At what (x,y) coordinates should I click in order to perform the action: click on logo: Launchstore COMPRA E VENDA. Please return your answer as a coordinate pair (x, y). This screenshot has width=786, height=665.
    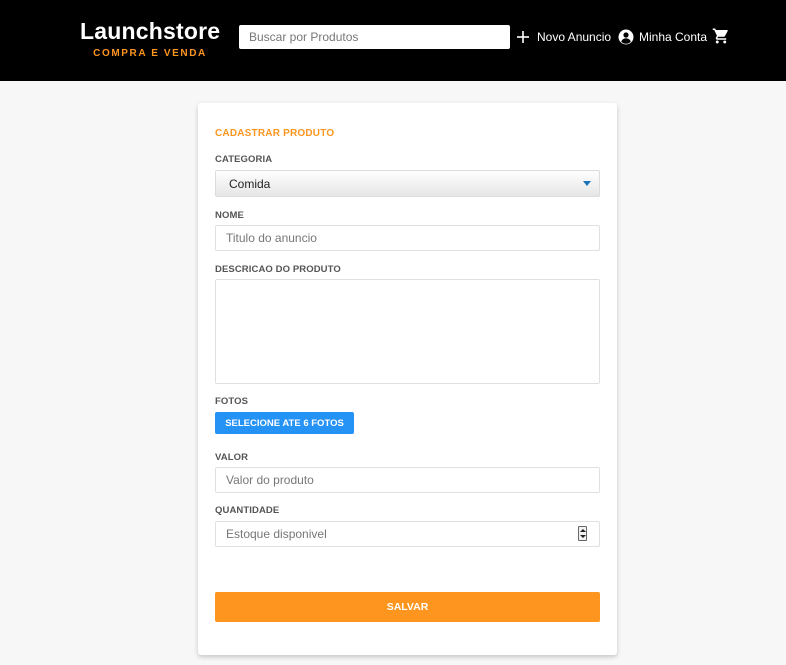
    Looking at the image, I should click on (150, 39).